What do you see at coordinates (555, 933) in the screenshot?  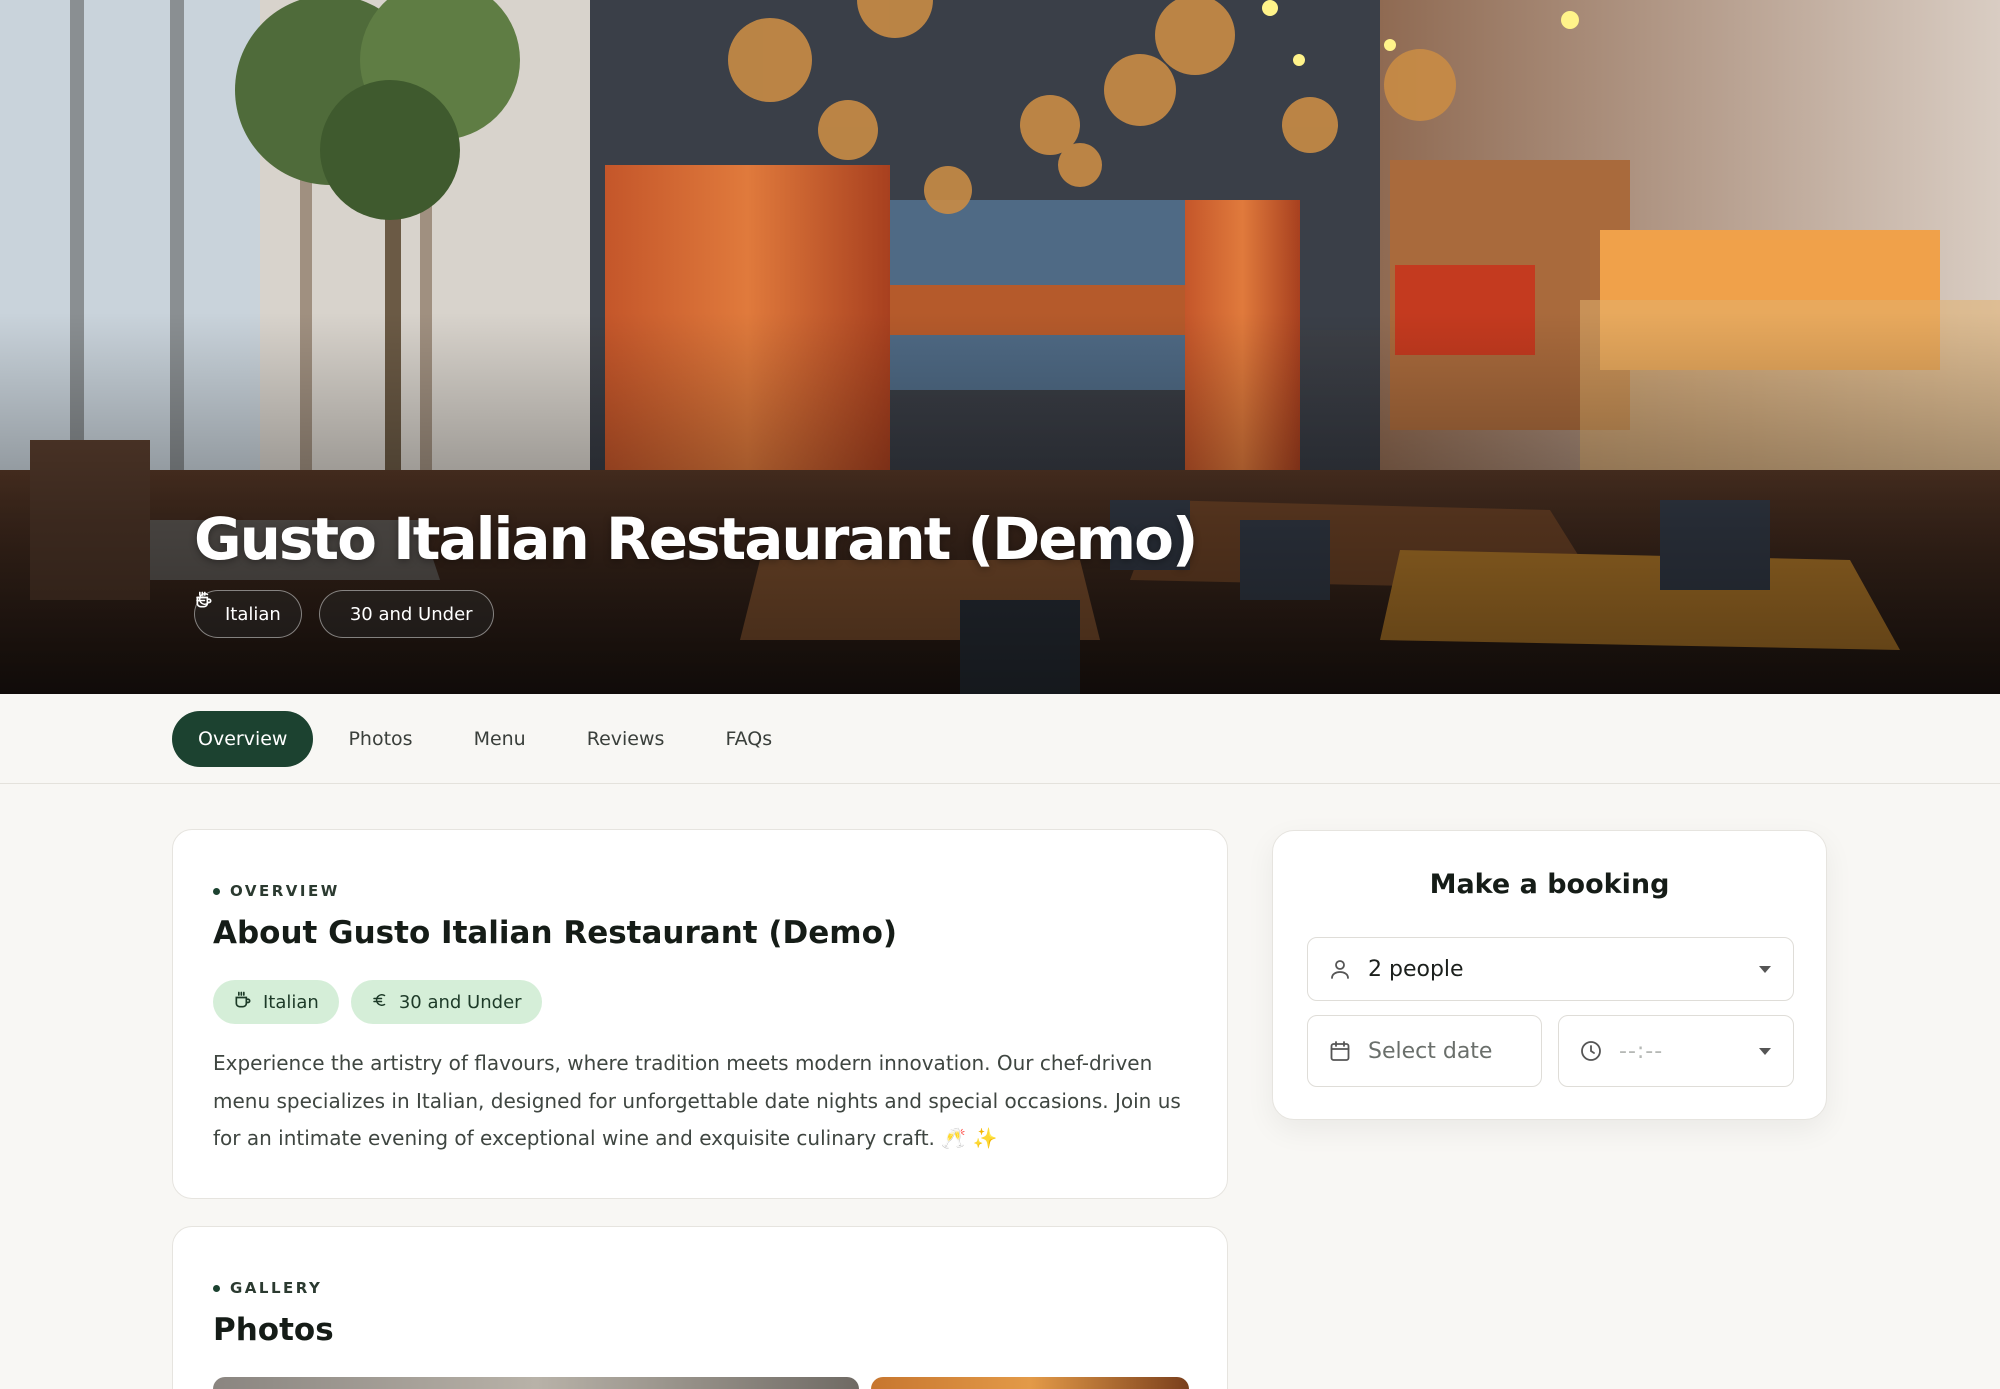 I see `overview-title: About Gusto Italian Restaurant (Demo)` at bounding box center [555, 933].